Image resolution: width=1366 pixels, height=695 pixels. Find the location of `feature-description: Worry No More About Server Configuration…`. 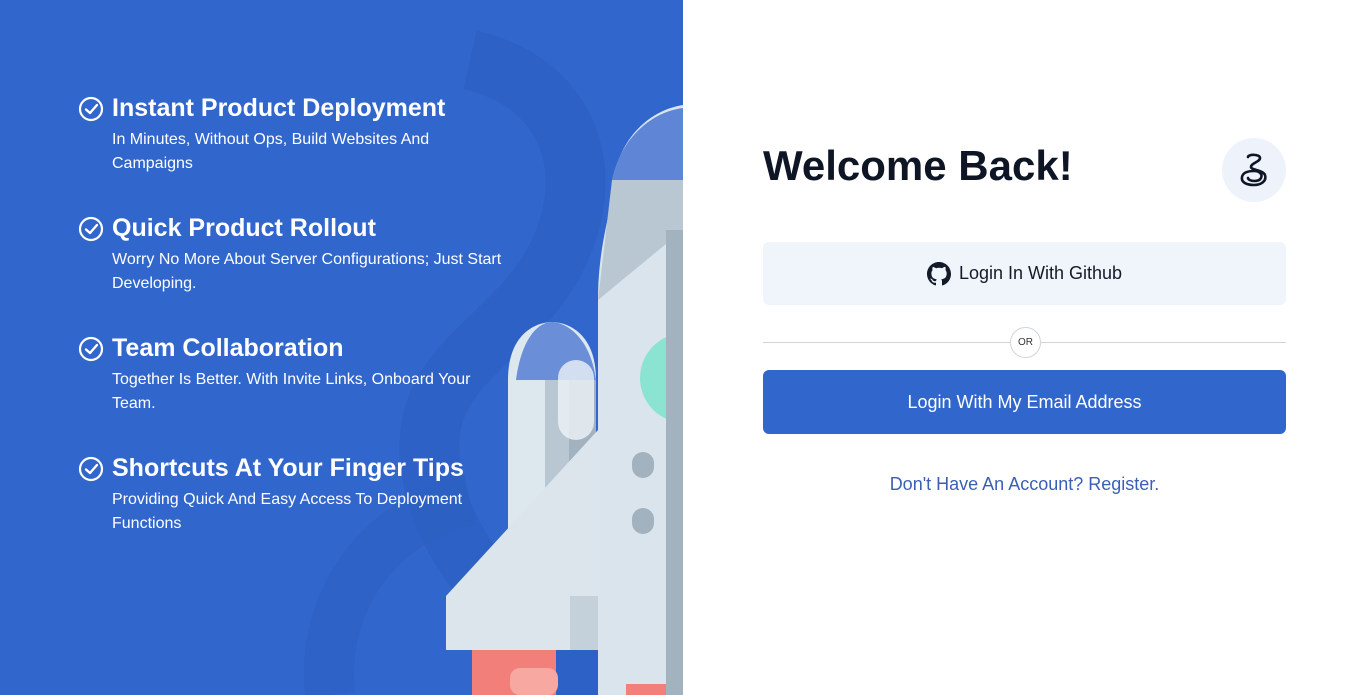

feature-description: Worry No More About Server Configuration… is located at coordinates (307, 271).